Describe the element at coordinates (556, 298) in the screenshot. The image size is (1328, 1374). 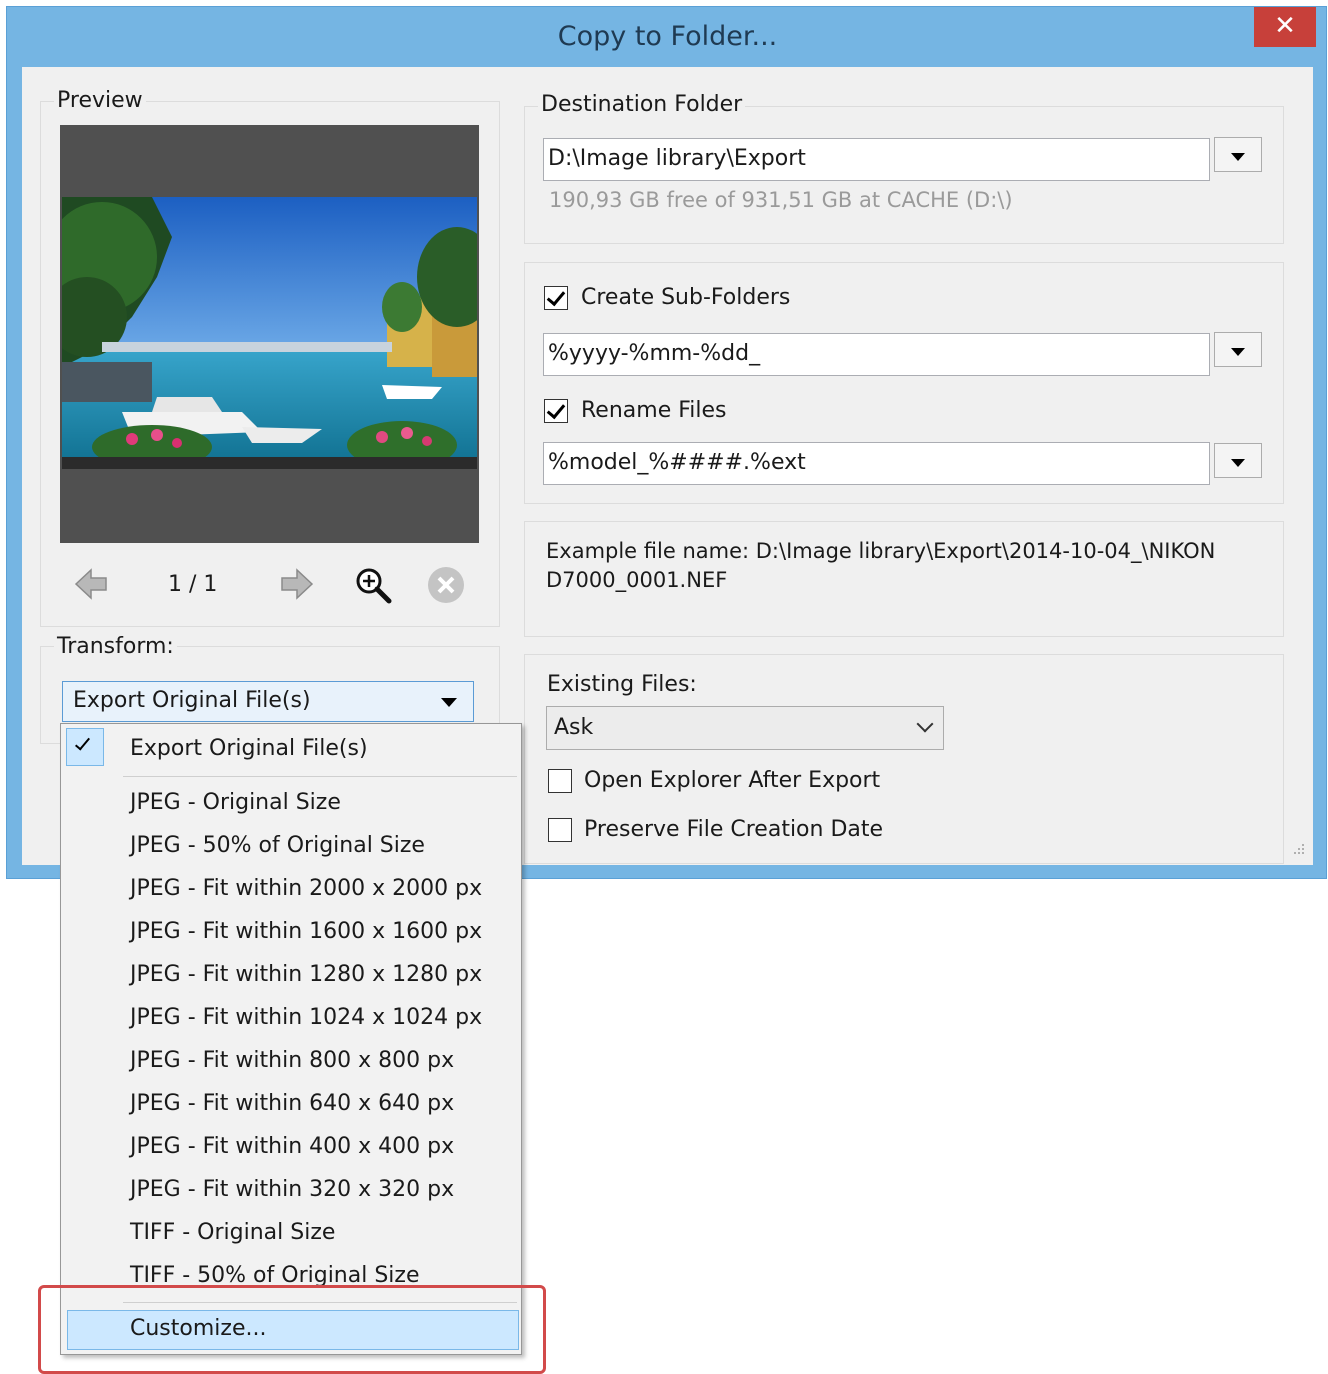
I see `create-subfolders-checkbox` at that location.